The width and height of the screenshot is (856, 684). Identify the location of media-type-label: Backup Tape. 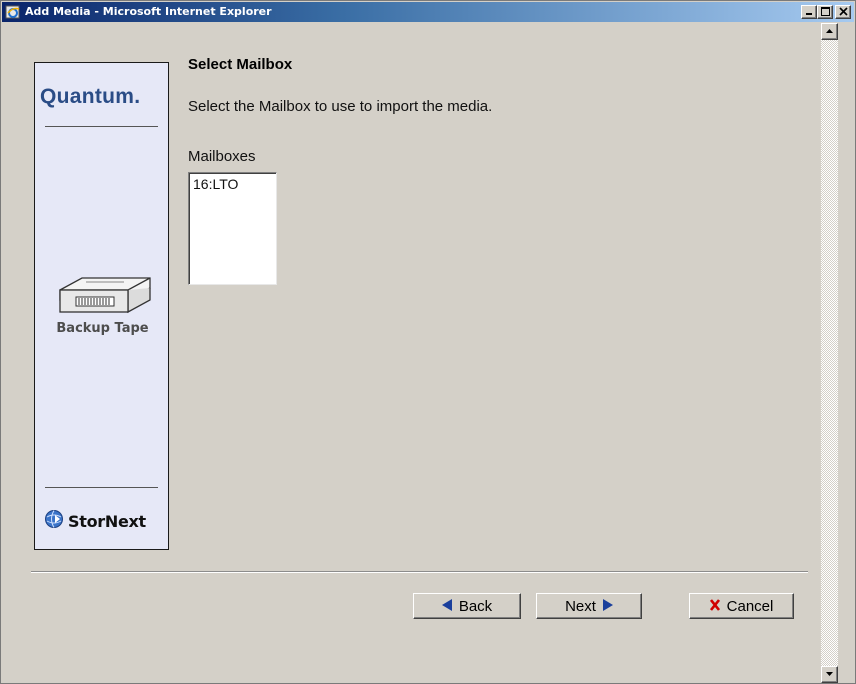
(102, 328).